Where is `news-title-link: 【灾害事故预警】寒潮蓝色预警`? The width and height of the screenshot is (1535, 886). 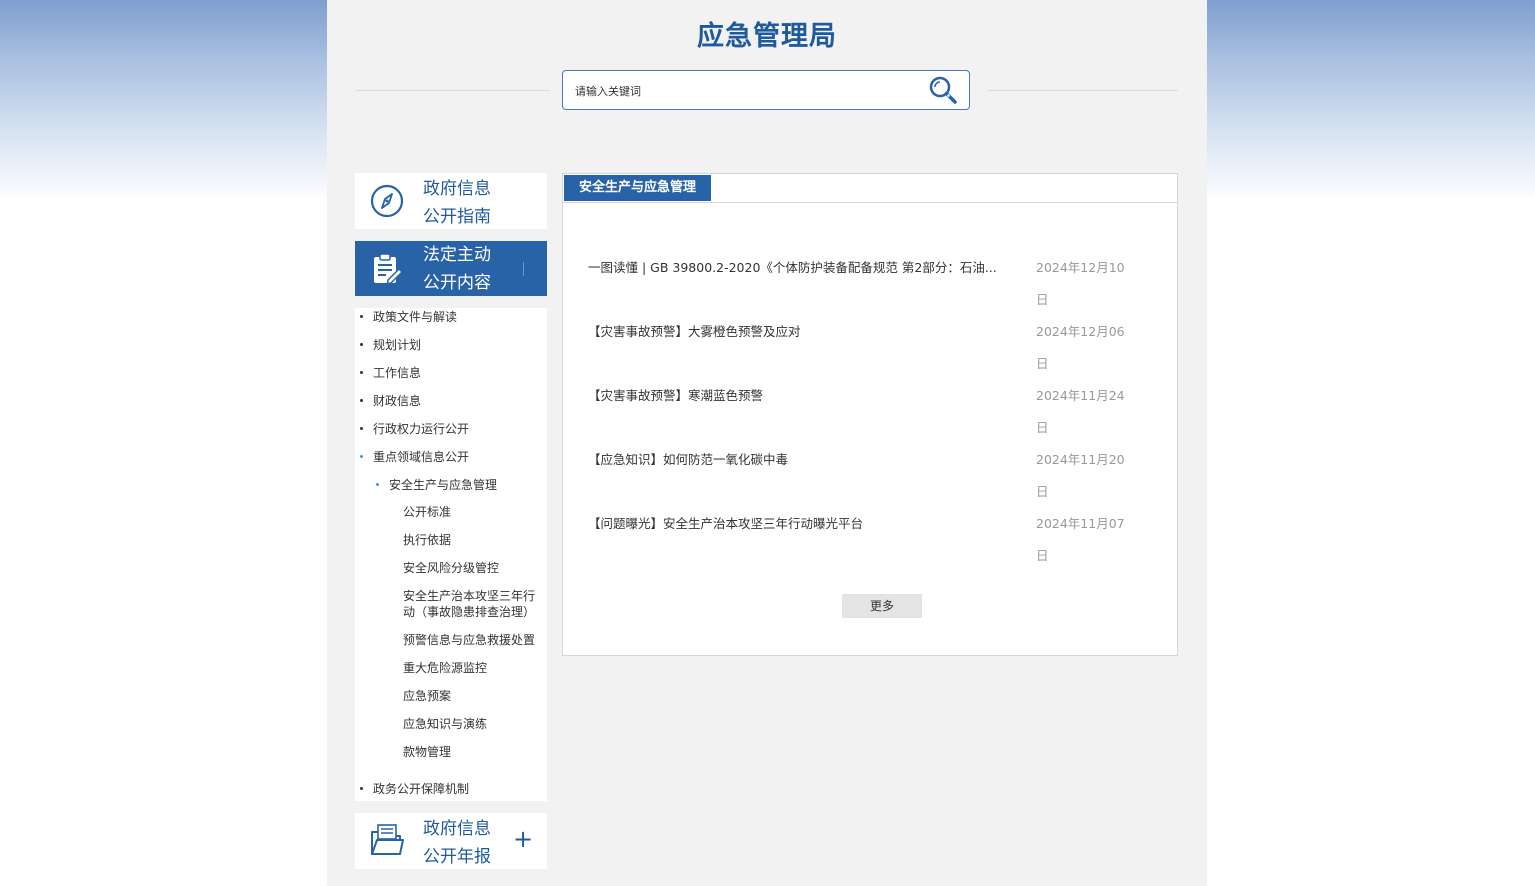
news-title-link: 【灾害事故预警】寒潮蓝色预警 is located at coordinates (794, 396).